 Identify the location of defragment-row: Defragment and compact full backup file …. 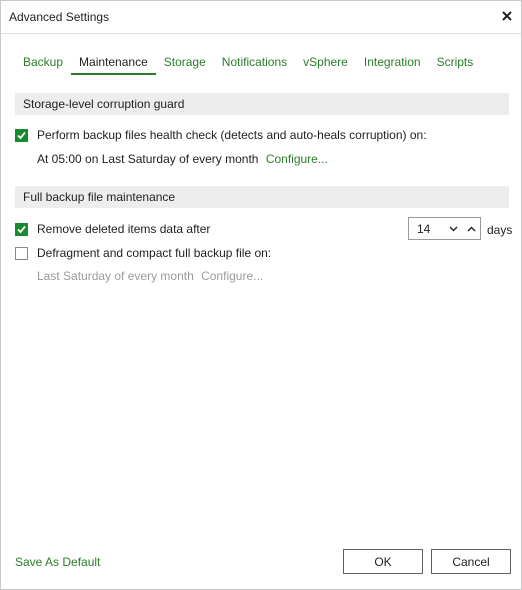
(143, 253).